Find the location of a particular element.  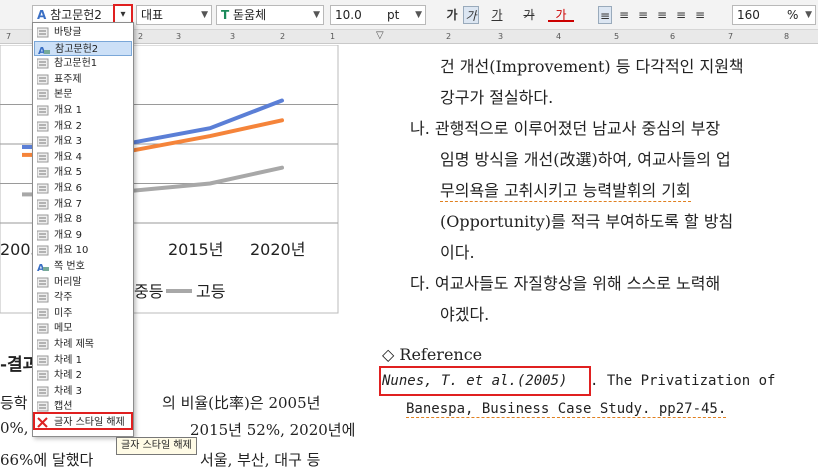

style-menu-item-label: 개요 4 is located at coordinates (68, 157).